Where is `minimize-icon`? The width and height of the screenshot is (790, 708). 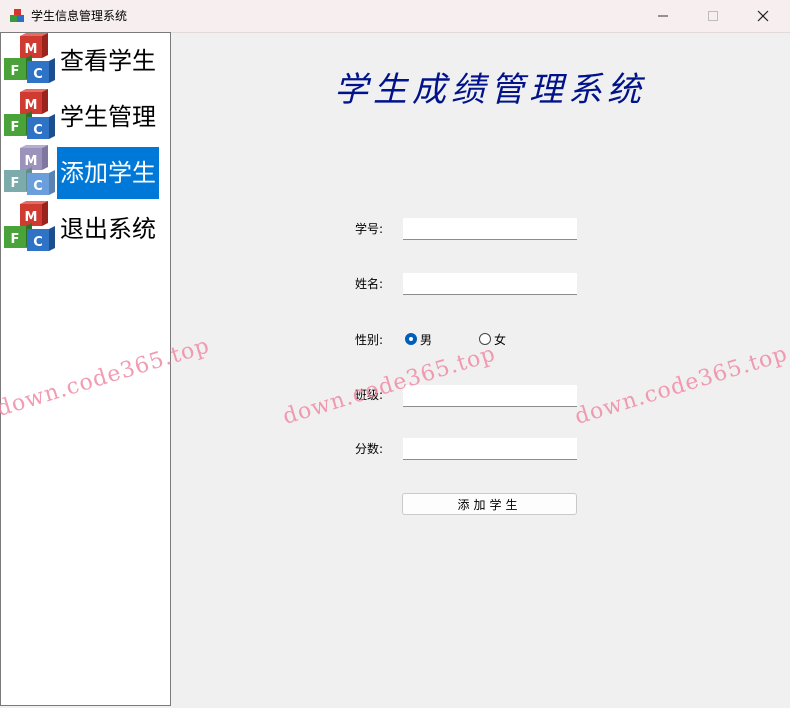
minimize-icon is located at coordinates (663, 16).